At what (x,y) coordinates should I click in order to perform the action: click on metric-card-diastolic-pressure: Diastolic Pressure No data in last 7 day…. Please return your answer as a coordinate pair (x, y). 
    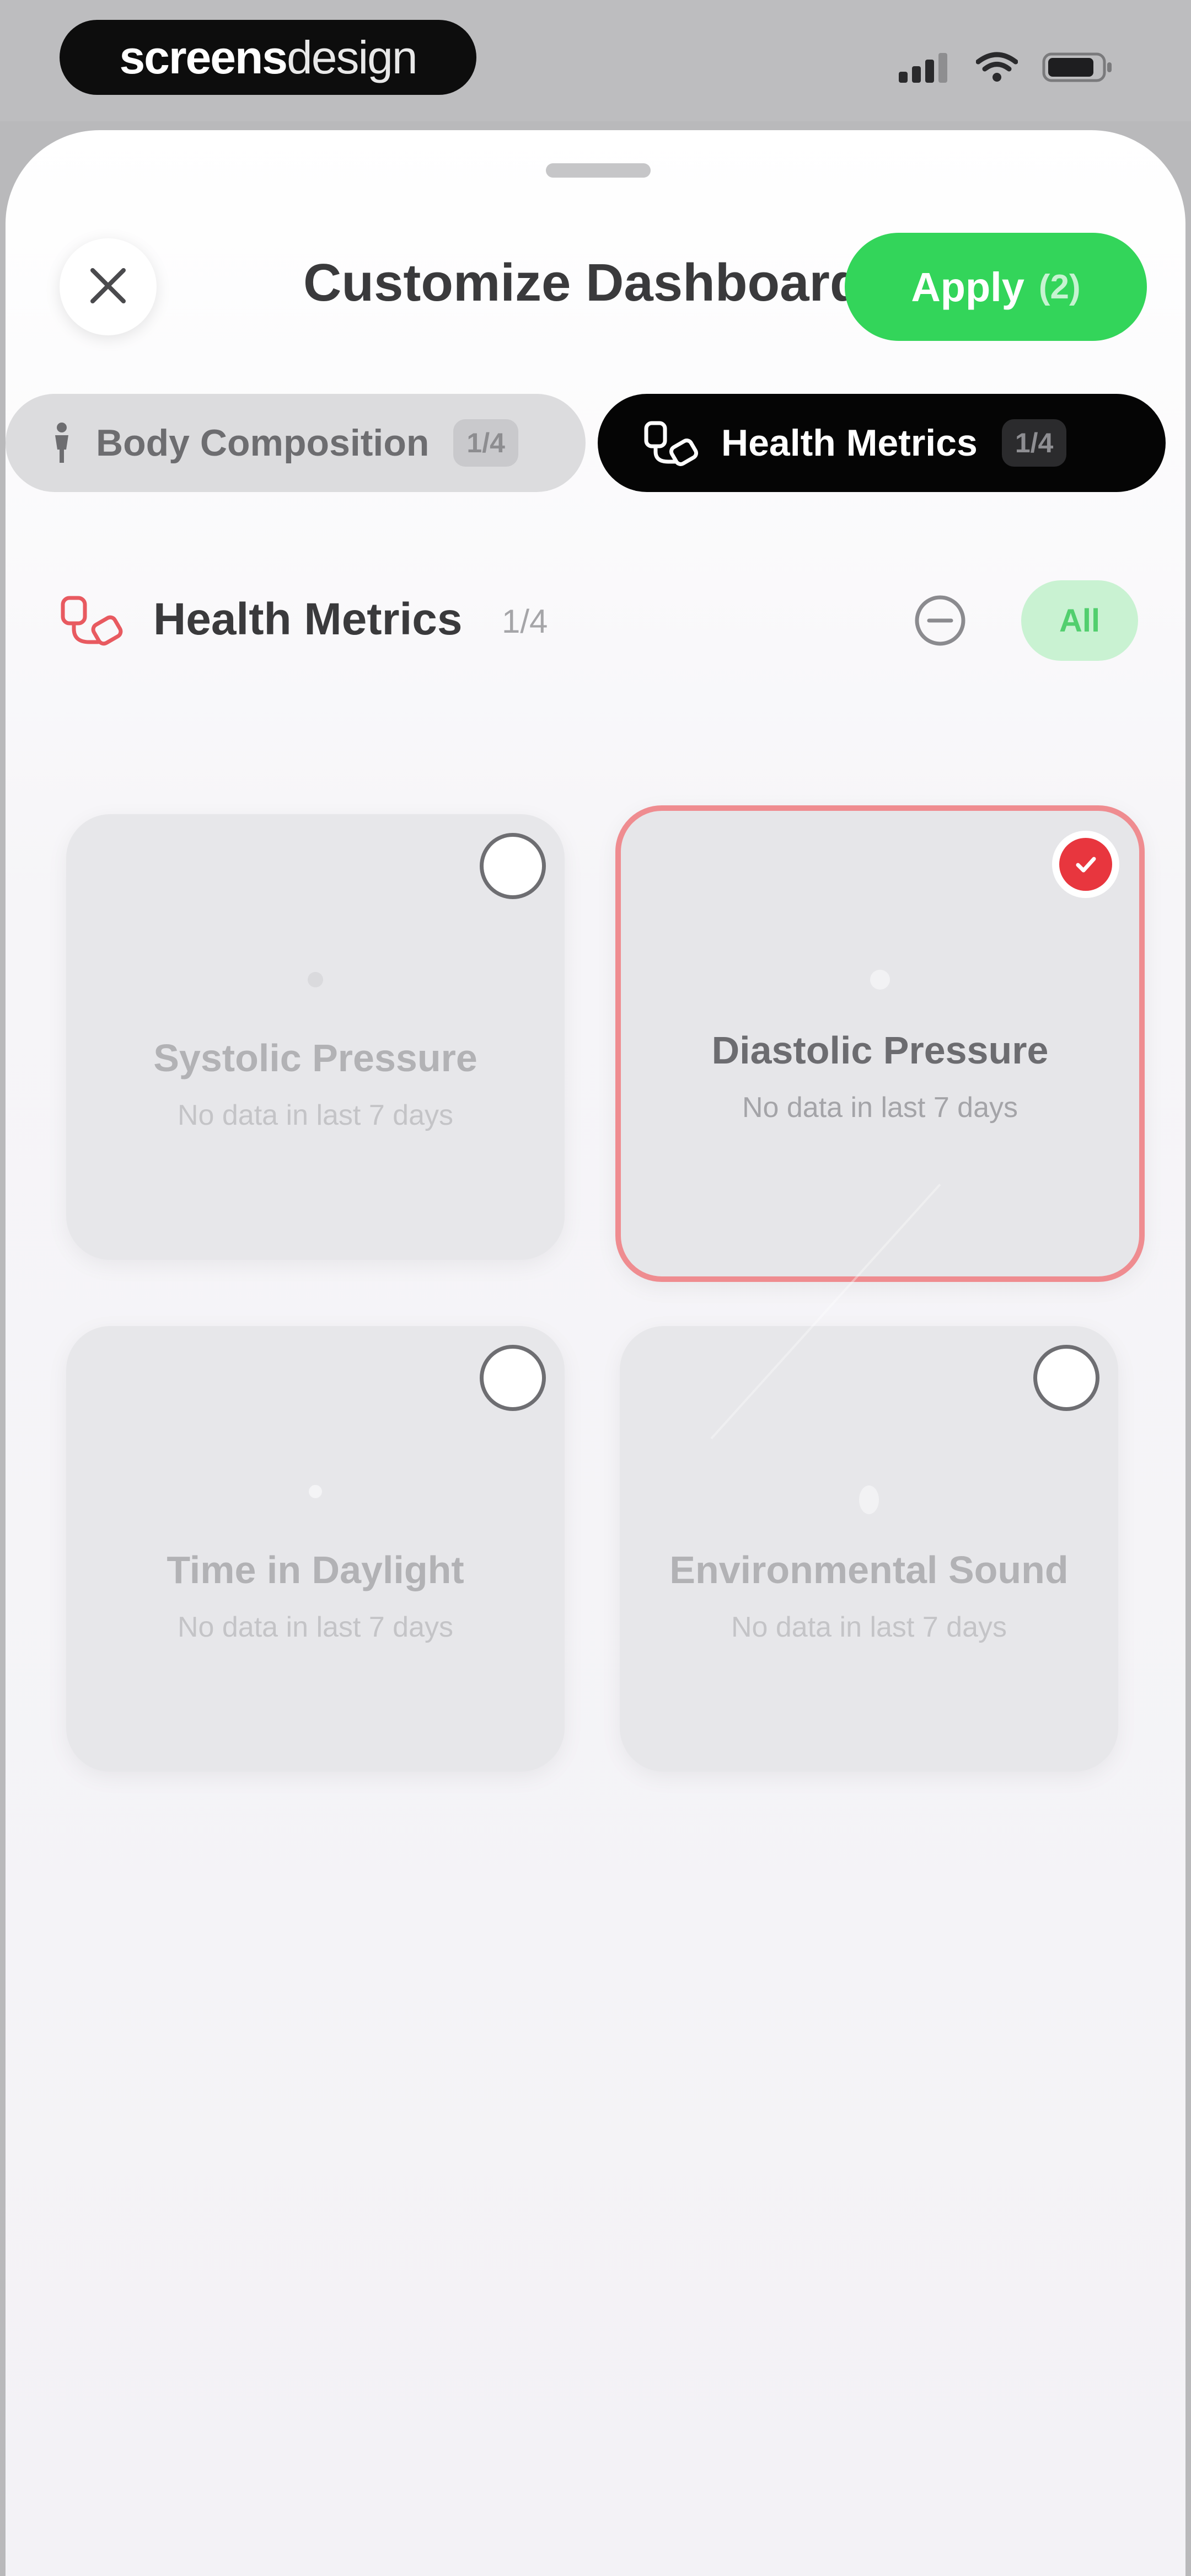
    Looking at the image, I should click on (880, 1043).